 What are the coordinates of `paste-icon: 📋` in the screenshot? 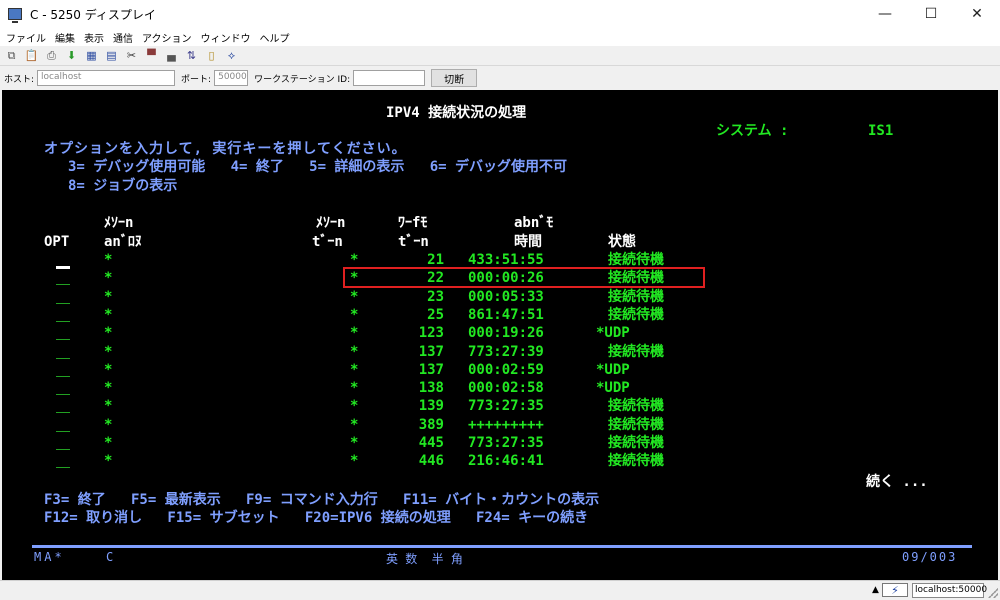 It's located at (31, 56).